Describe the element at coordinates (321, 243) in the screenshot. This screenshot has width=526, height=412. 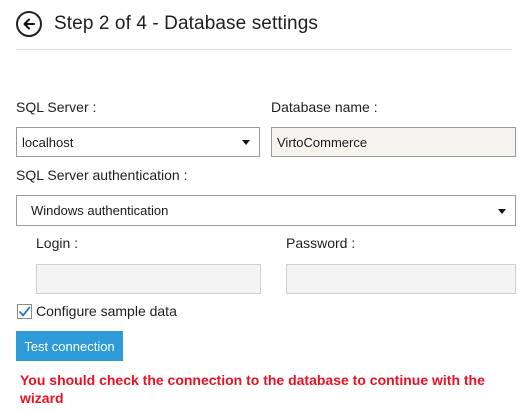
I see `password-label: Password :` at that location.